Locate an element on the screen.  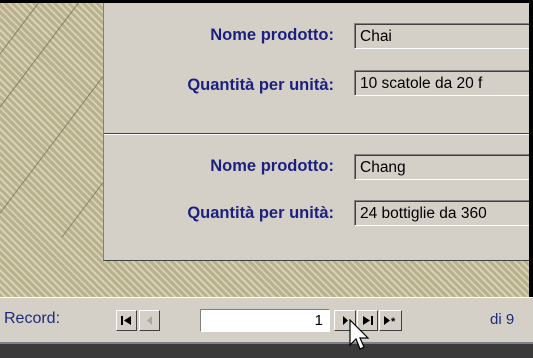
current-record-input is located at coordinates (265, 320).